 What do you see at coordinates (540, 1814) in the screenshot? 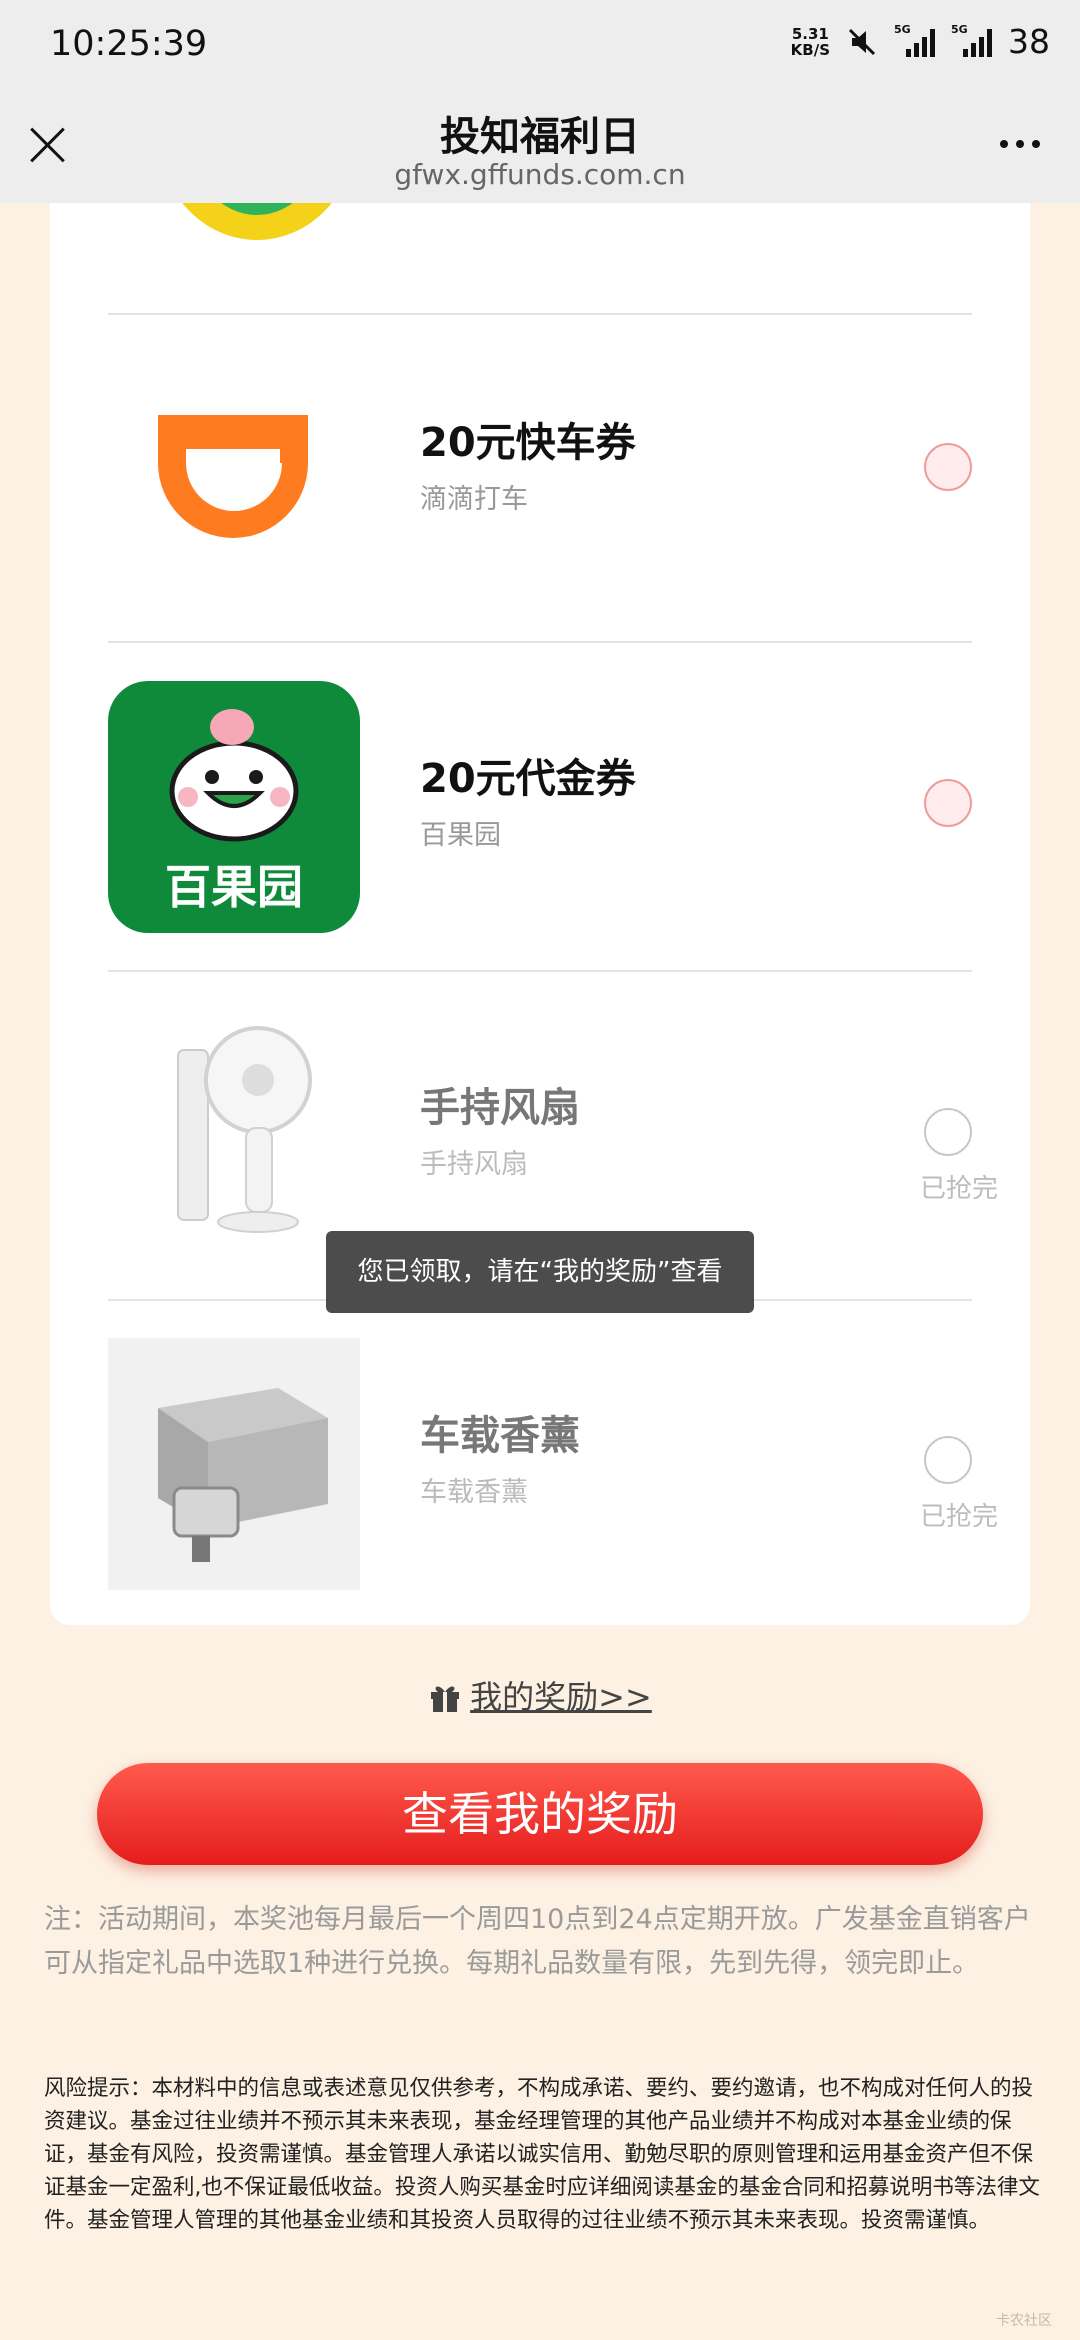
I see `view-my-rewards-button: 查看我的奖励` at bounding box center [540, 1814].